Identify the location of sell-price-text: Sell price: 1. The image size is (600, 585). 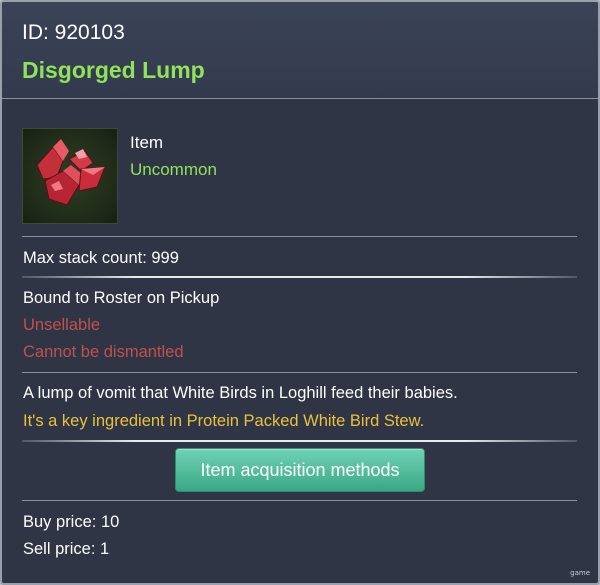
(66, 549).